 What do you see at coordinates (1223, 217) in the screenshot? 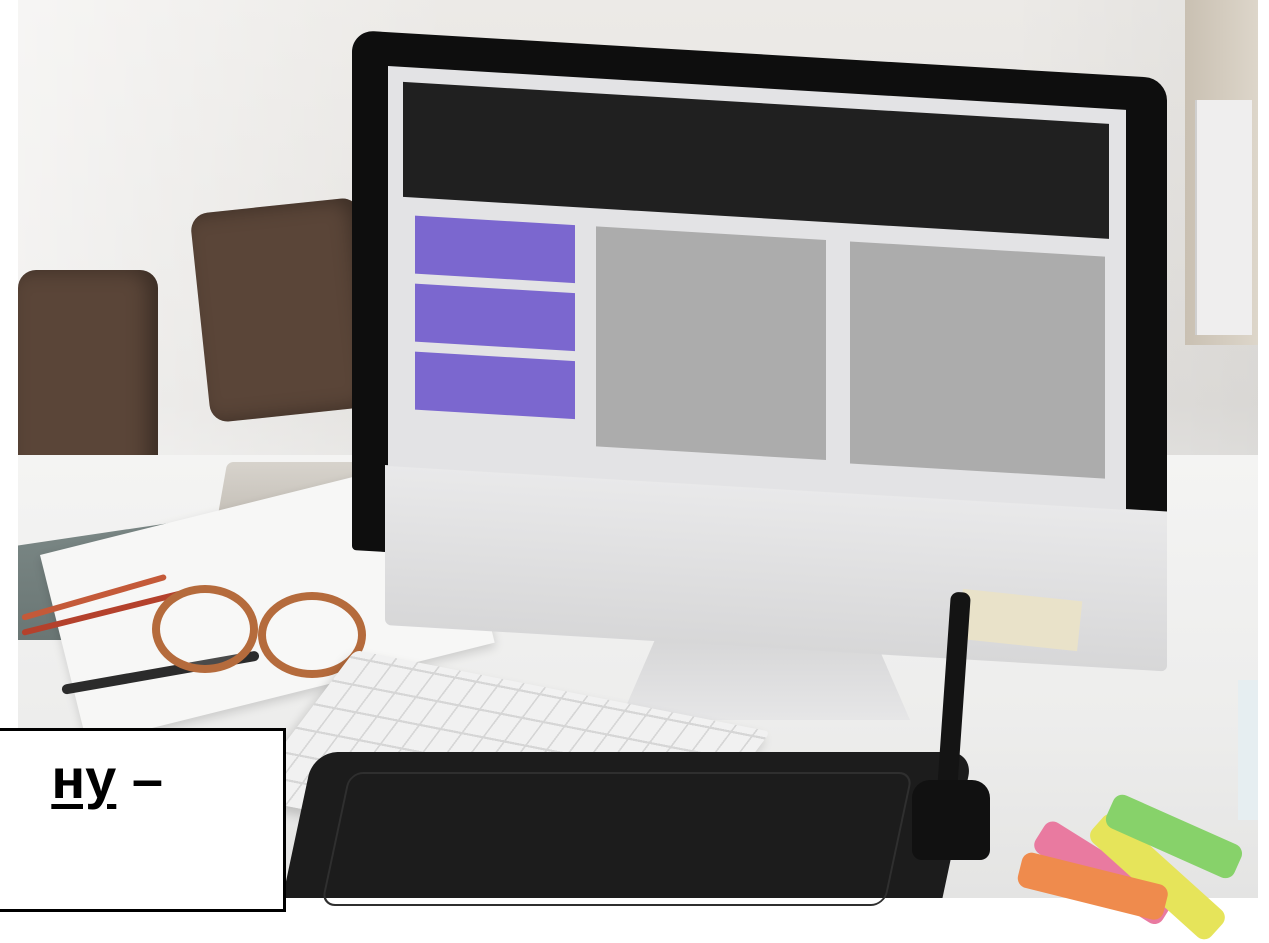
I see `binder` at bounding box center [1223, 217].